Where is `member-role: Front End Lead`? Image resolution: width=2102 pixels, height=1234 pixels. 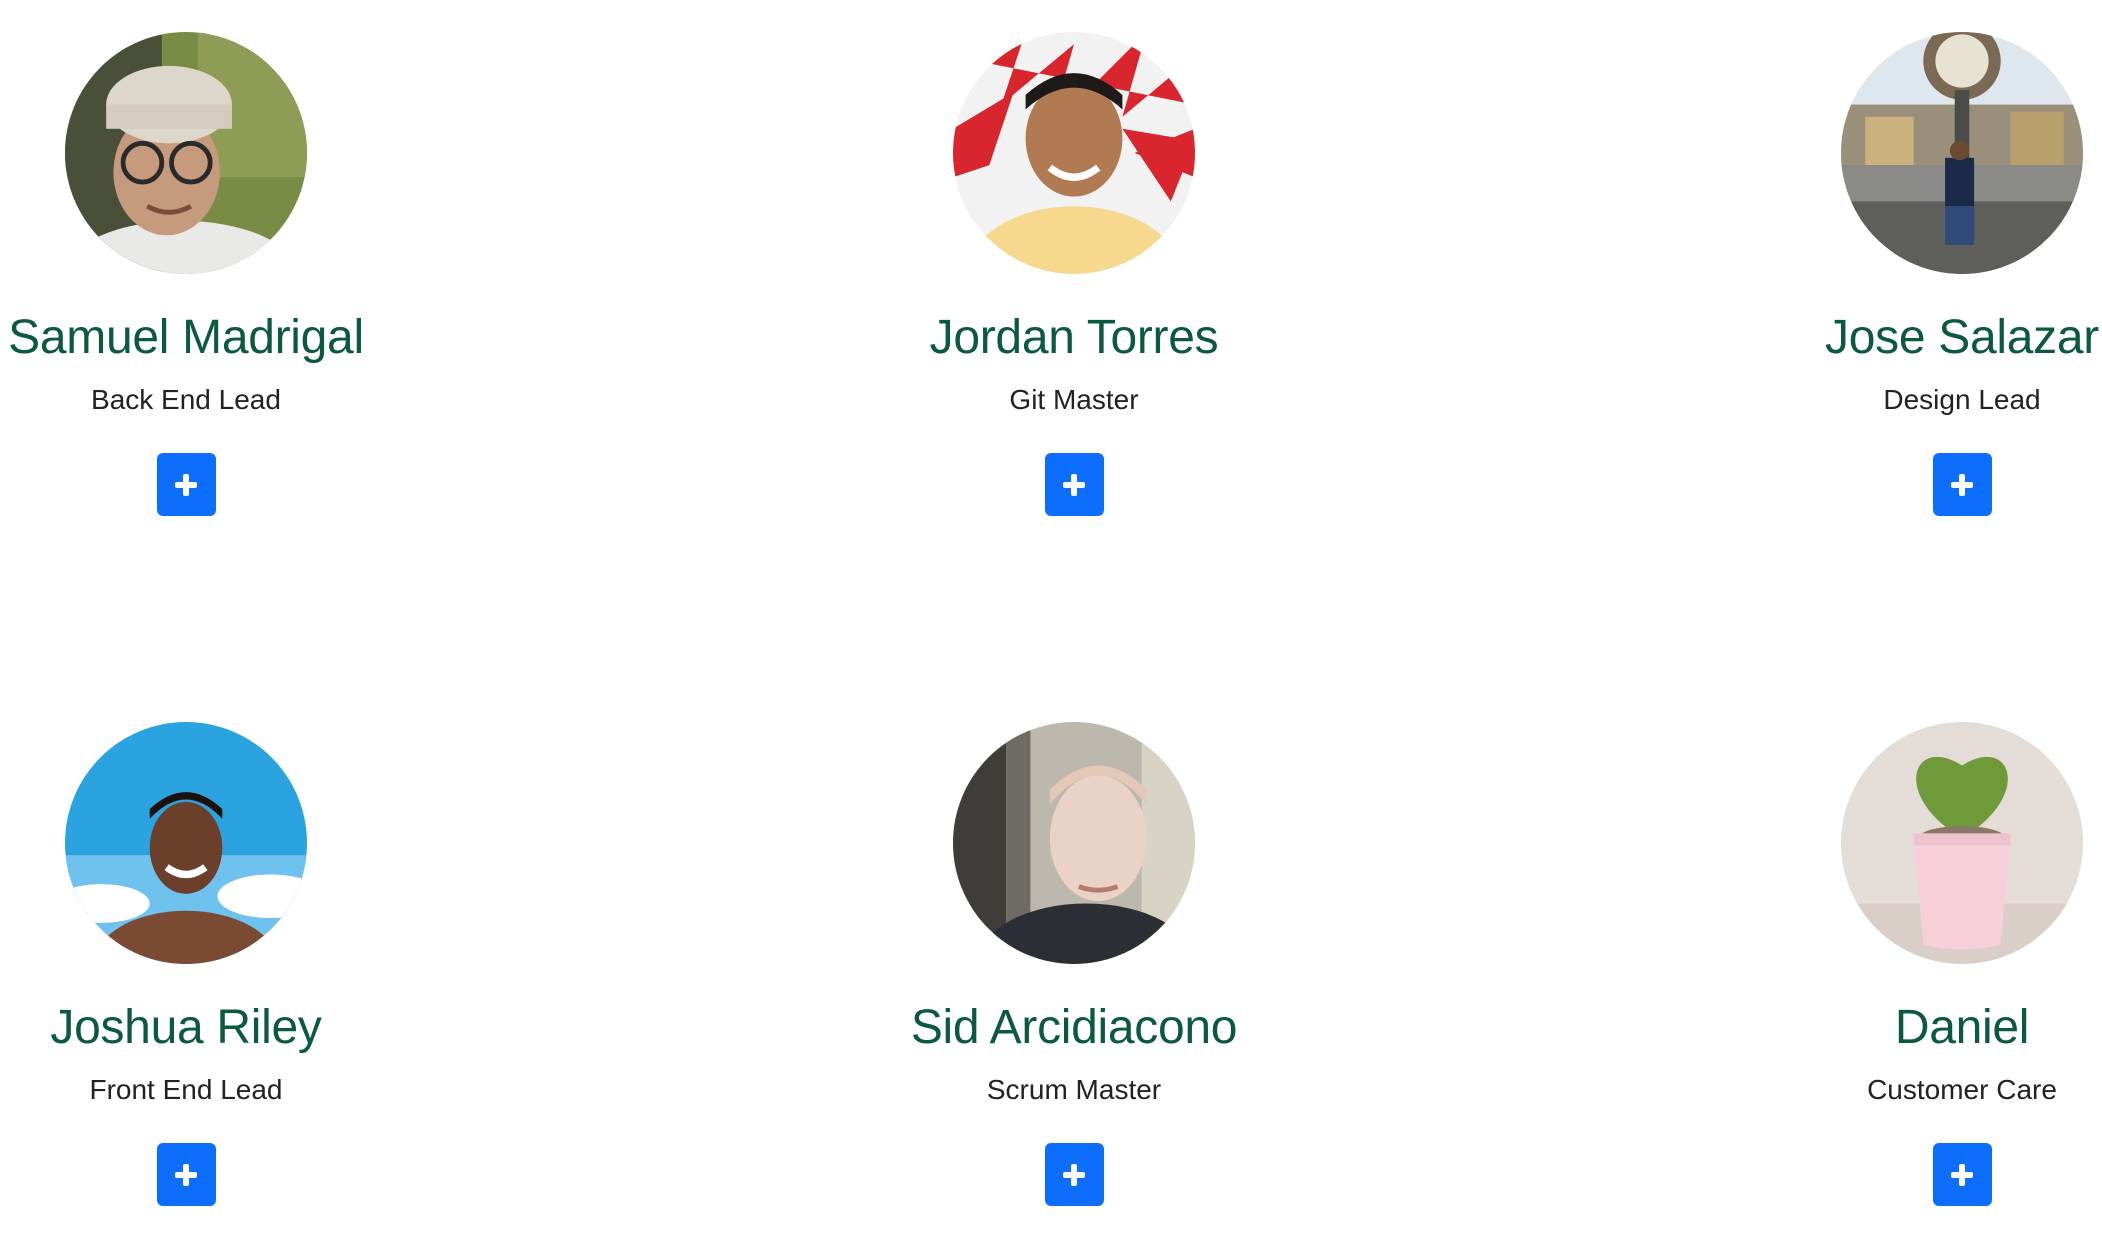 member-role: Front End Lead is located at coordinates (186, 1089).